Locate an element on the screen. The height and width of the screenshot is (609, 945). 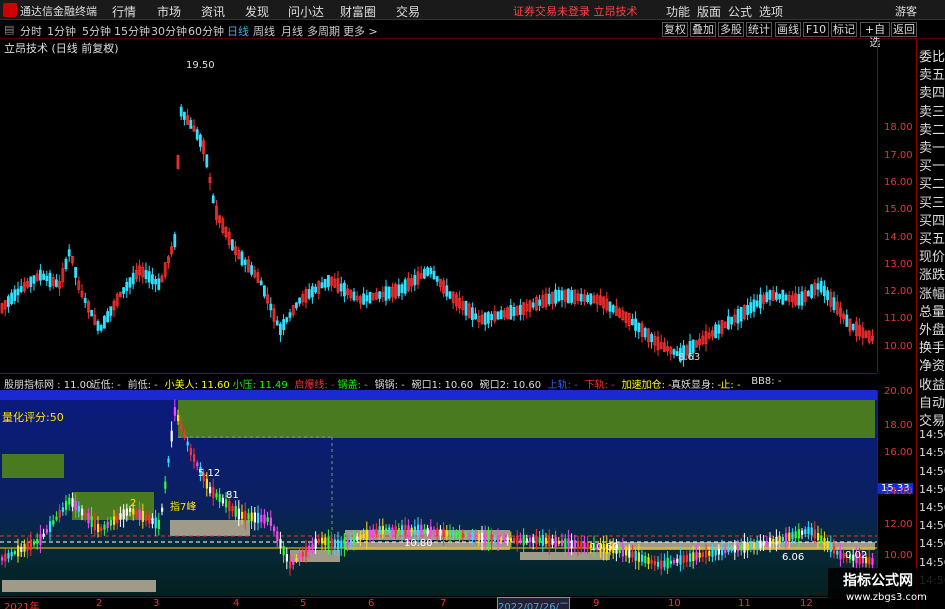
time-label: 9 is located at coordinates (596, 603).